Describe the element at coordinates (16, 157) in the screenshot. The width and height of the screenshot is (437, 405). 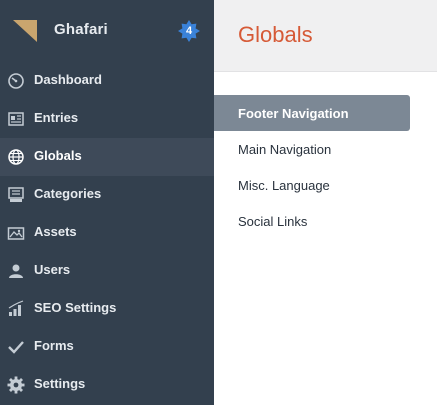
I see `globe-icon` at that location.